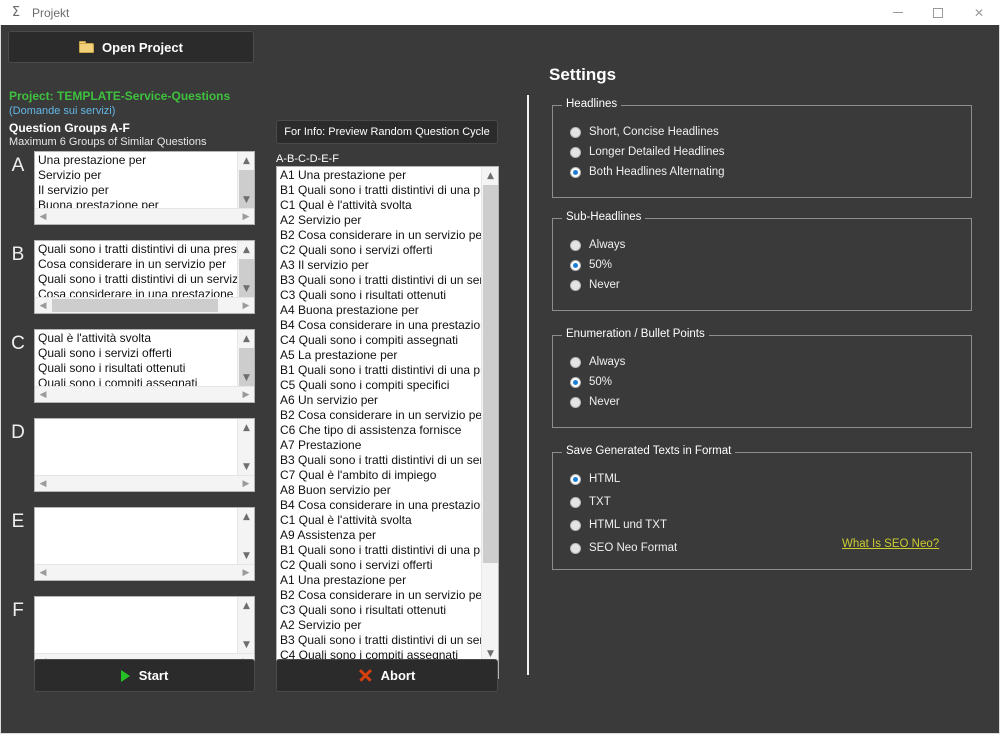  I want to click on list-item: C4 Quali sono i compiti assegnati, so click(379, 340).